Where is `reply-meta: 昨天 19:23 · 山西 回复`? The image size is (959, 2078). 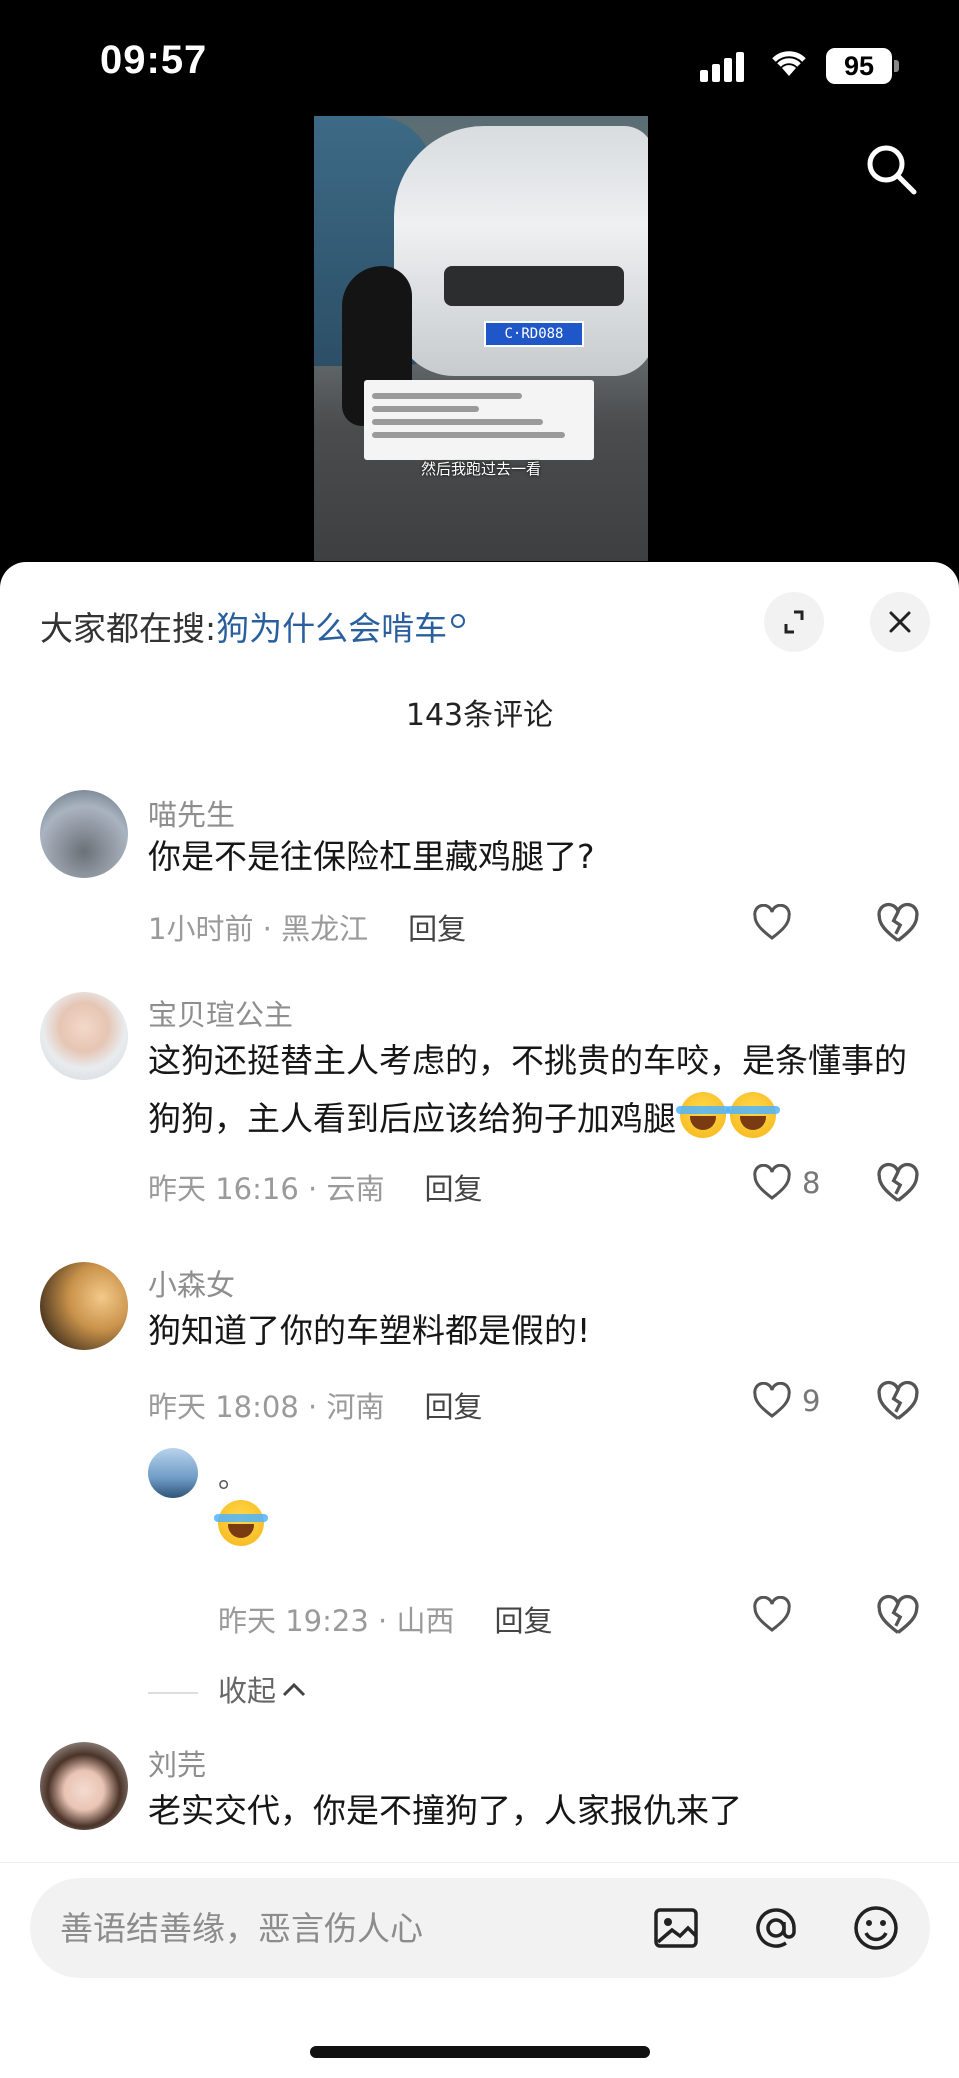 reply-meta: 昨天 19:23 · 山西 回复 is located at coordinates (385, 1619).